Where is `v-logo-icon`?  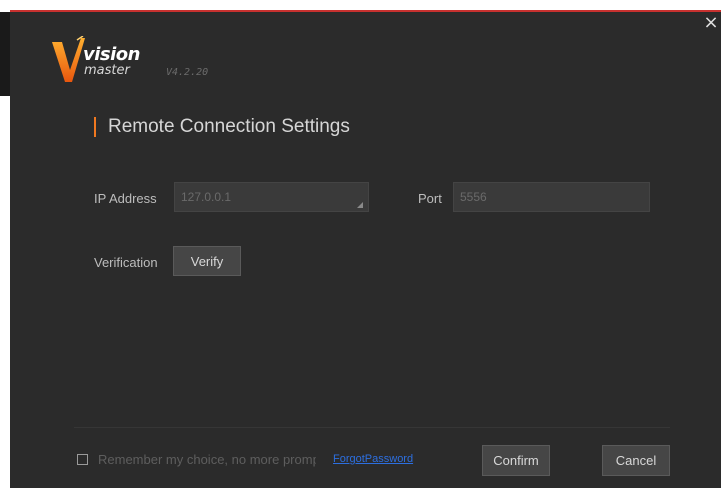 v-logo-icon is located at coordinates (68, 59).